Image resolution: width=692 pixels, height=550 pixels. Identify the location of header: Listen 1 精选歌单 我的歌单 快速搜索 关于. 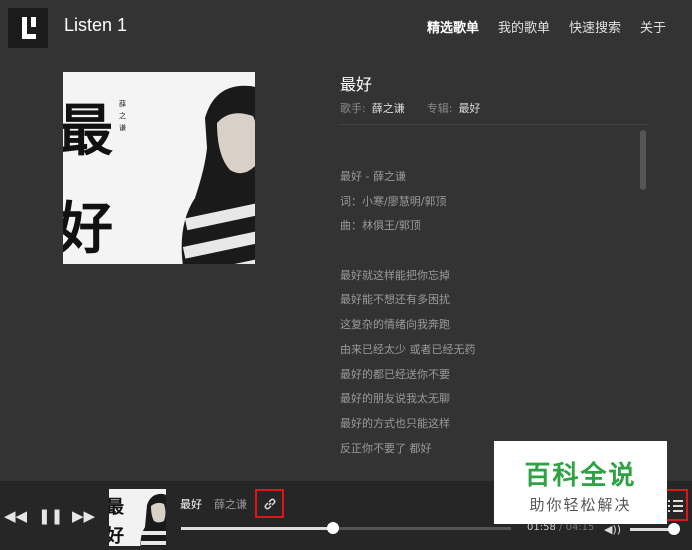
(346, 26).